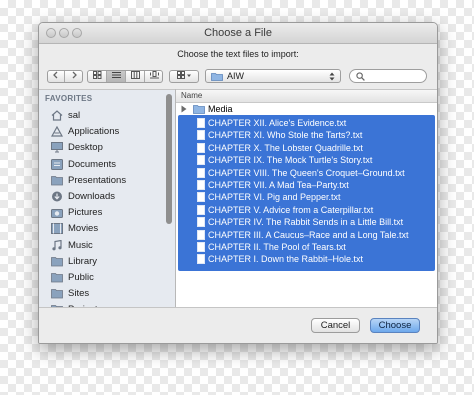 The width and height of the screenshot is (474, 395). I want to click on title-bar: Choose a File, so click(238, 33).